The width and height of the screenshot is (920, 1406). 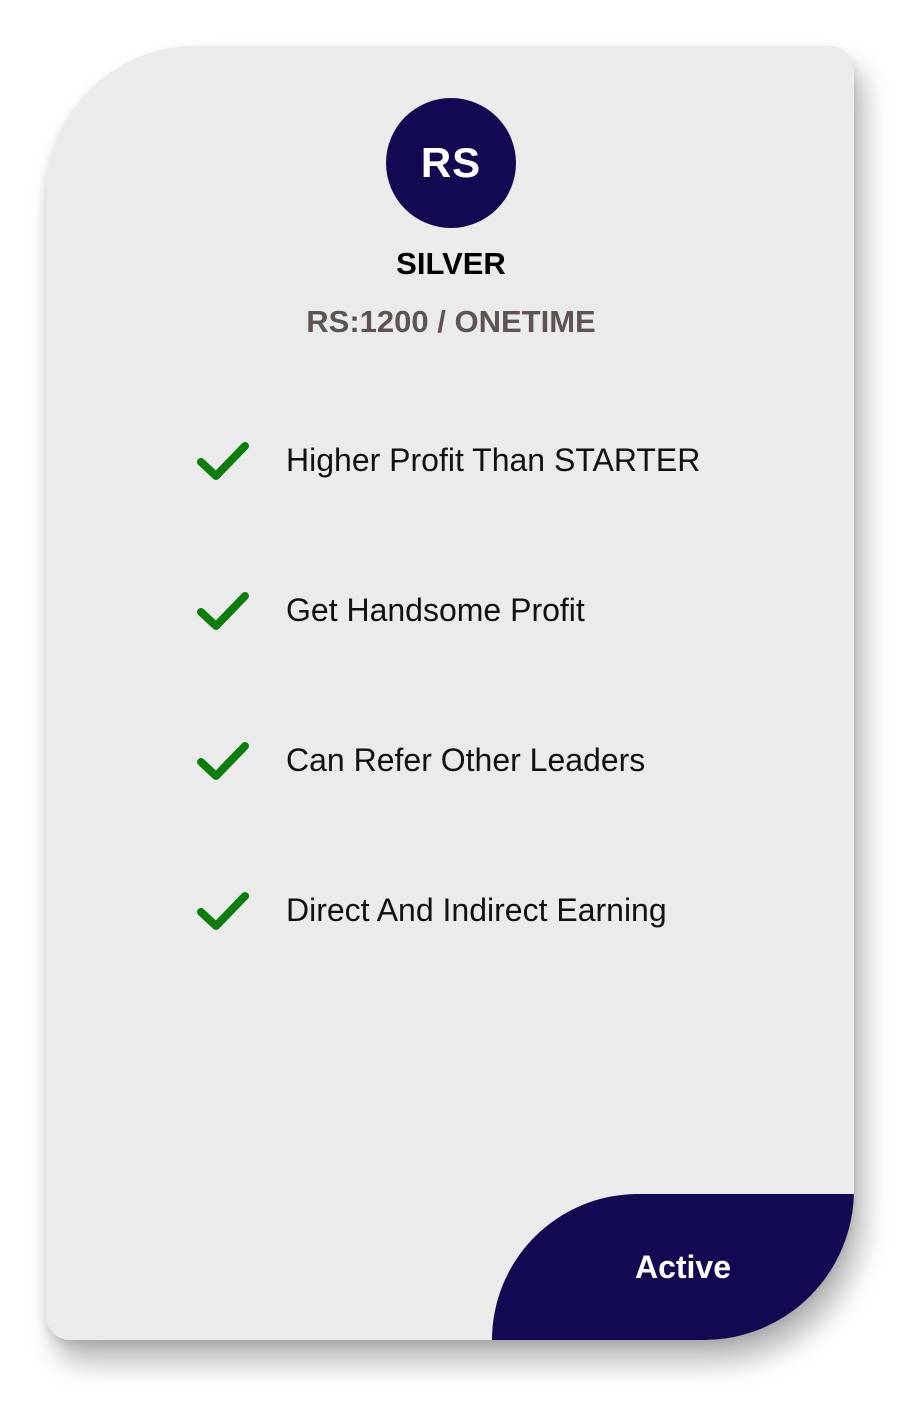 What do you see at coordinates (476, 910) in the screenshot?
I see `feature-text: Direct And Indirect Earning` at bounding box center [476, 910].